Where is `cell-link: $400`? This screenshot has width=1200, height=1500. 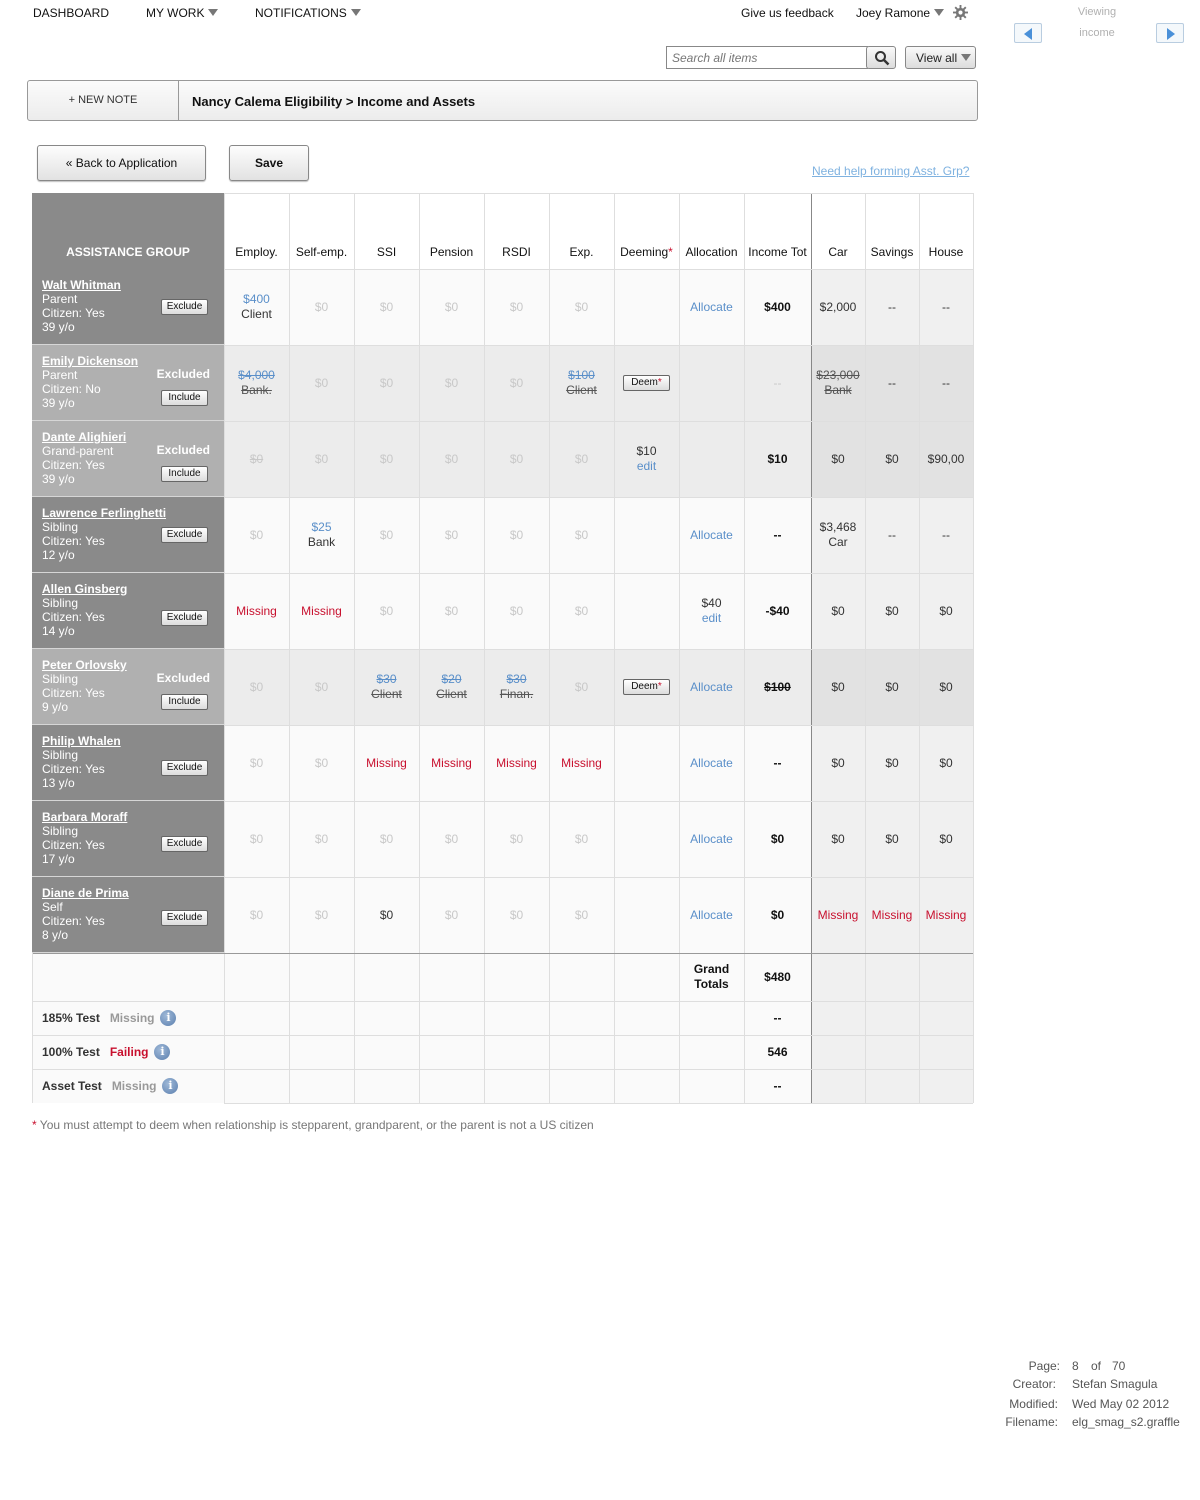
cell-link: $400 is located at coordinates (256, 299).